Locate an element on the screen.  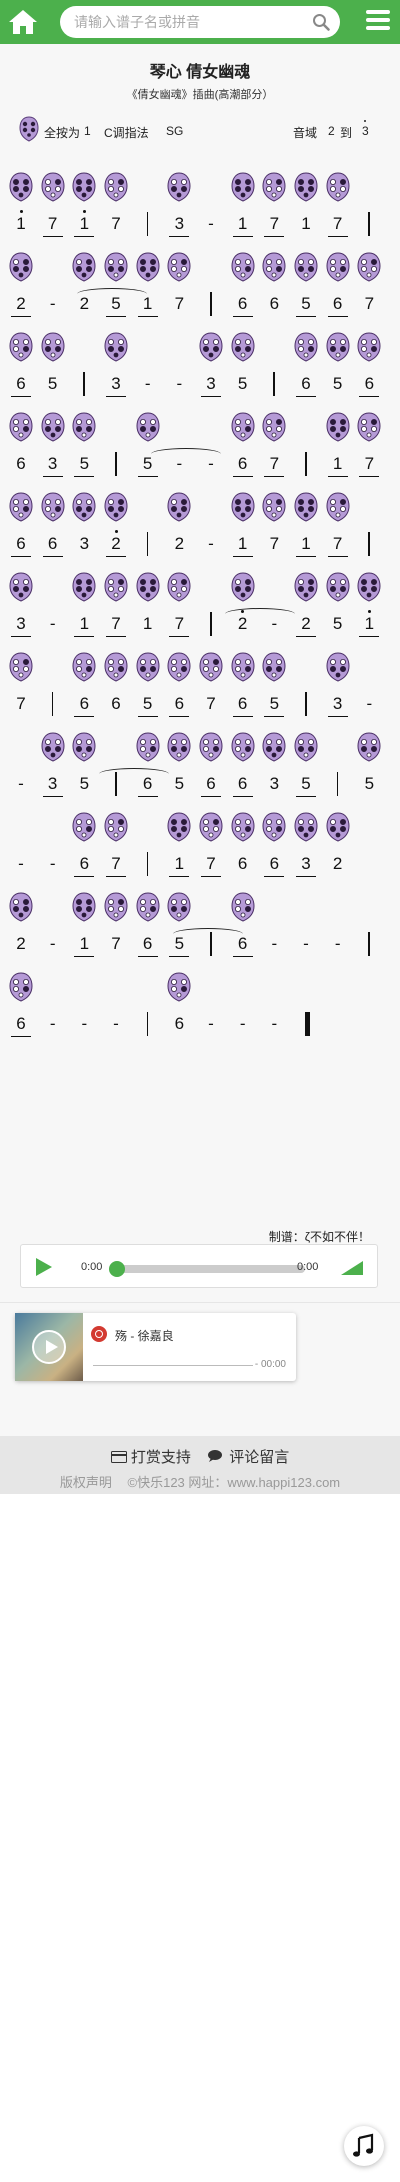
fingering-label: C调指法 is located at coordinates (126, 133).